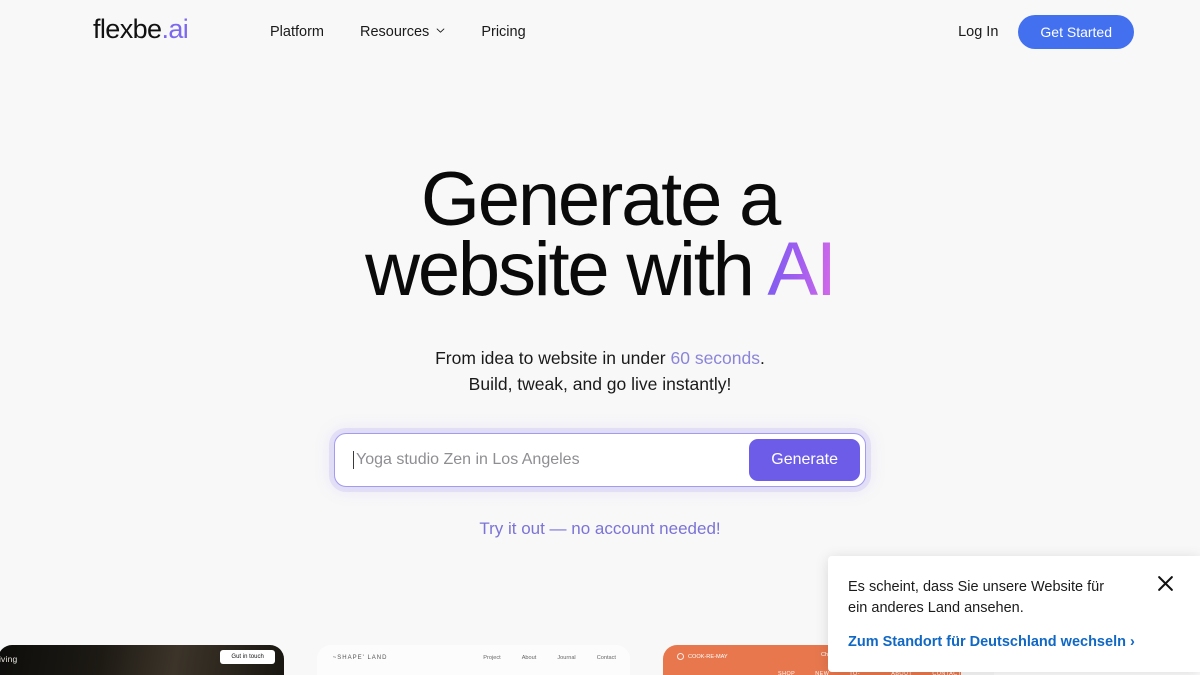 The width and height of the screenshot is (1200, 675). What do you see at coordinates (715, 358) in the screenshot?
I see `subtitle-accent: 60 seconds` at bounding box center [715, 358].